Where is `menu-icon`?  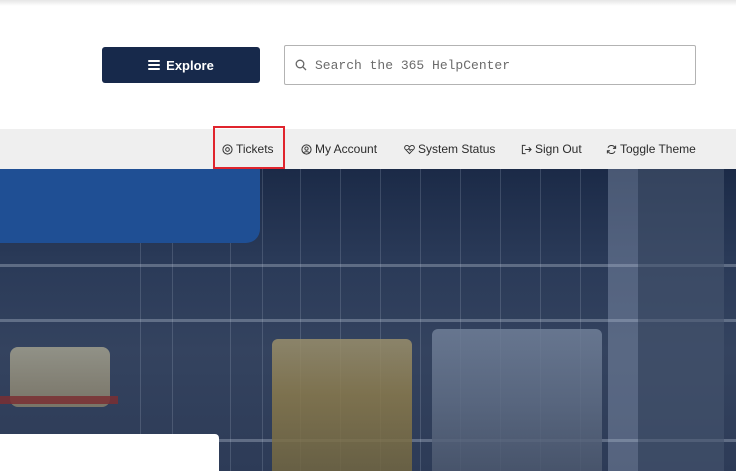 menu-icon is located at coordinates (154, 65).